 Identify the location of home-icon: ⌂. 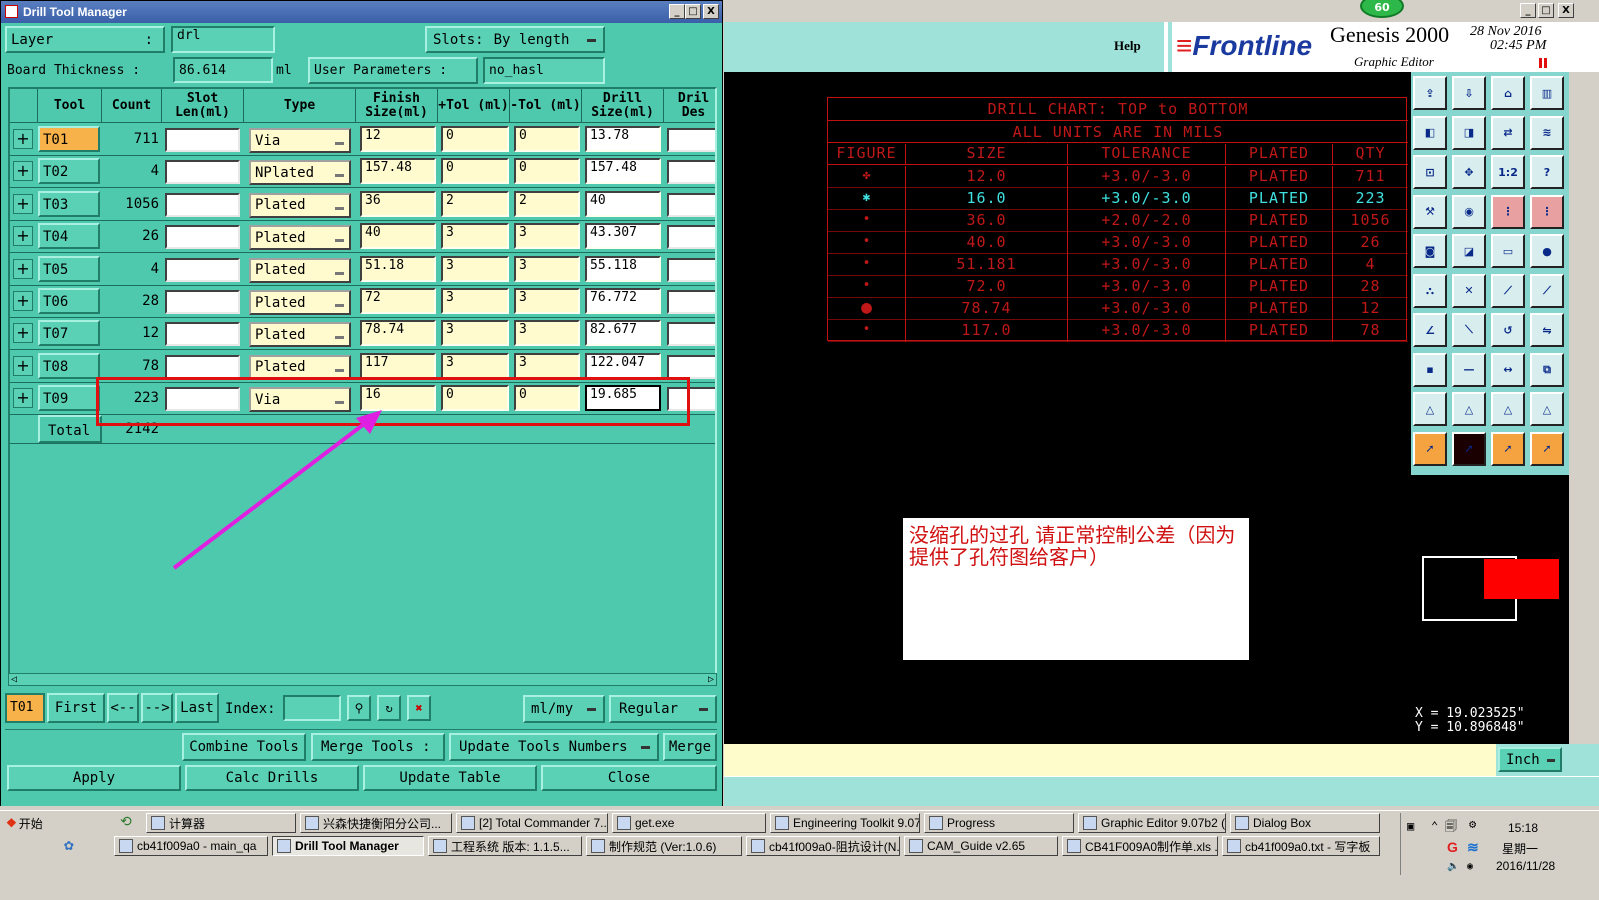
(1508, 93).